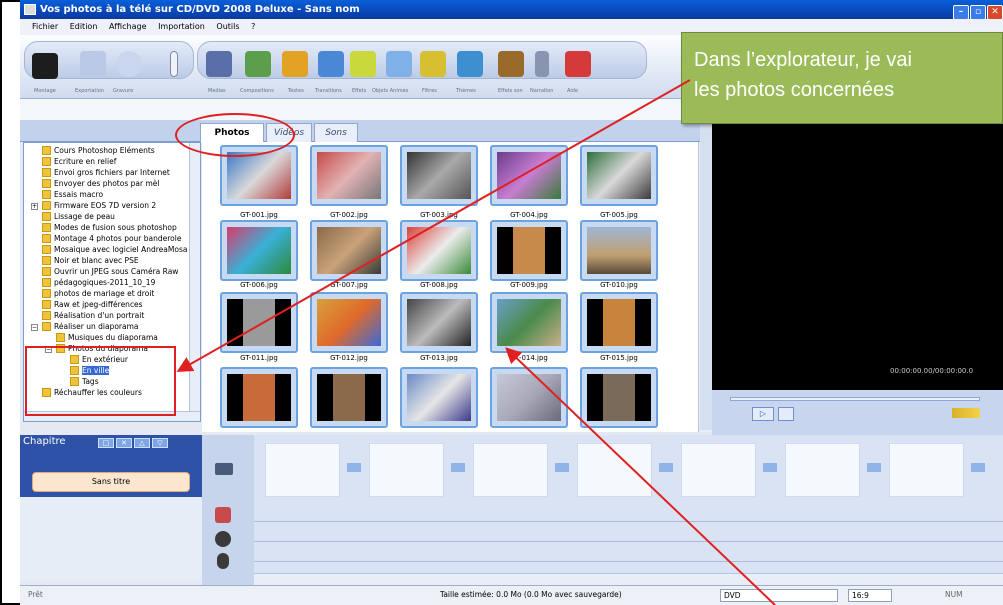  I want to click on annotation-arrow-to-photo, so click(640, 476).